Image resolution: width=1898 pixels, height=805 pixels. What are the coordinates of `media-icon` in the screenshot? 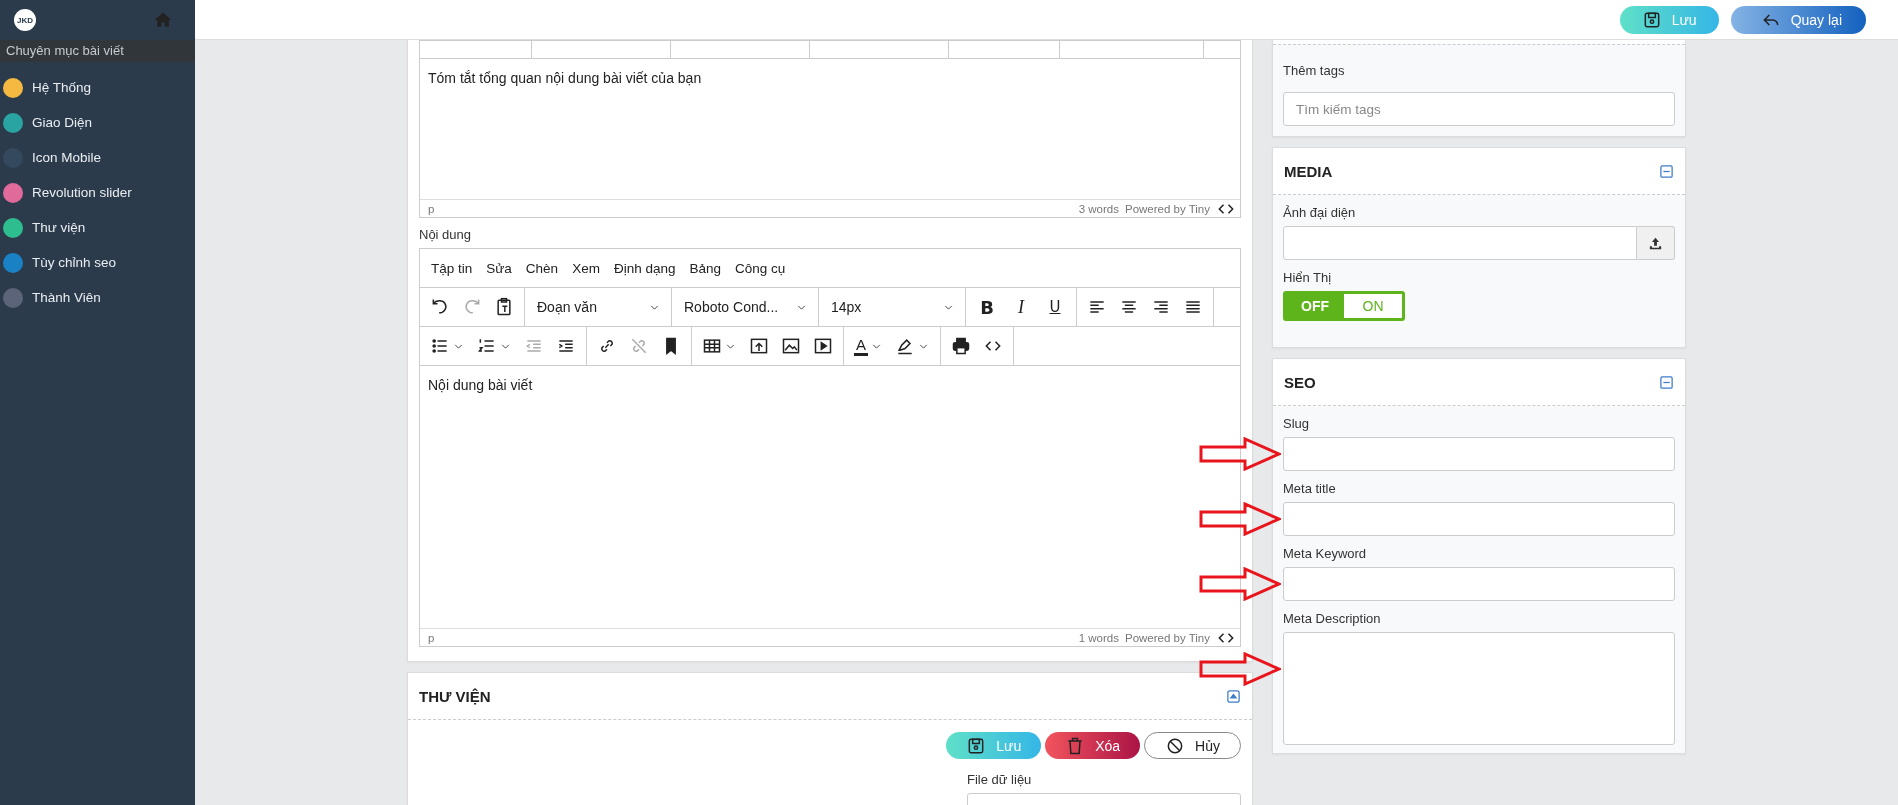 It's located at (823, 346).